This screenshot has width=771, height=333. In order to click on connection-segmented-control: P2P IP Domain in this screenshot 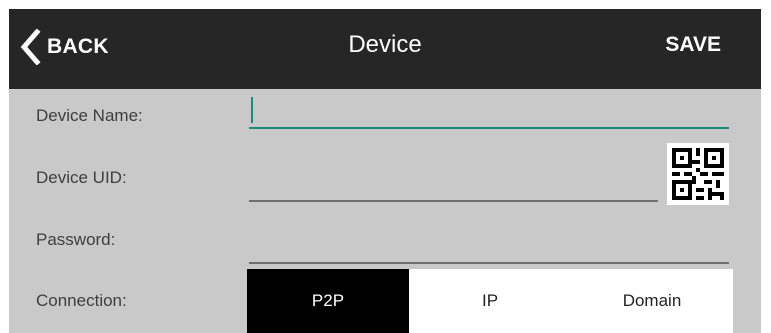, I will do `click(490, 301)`.